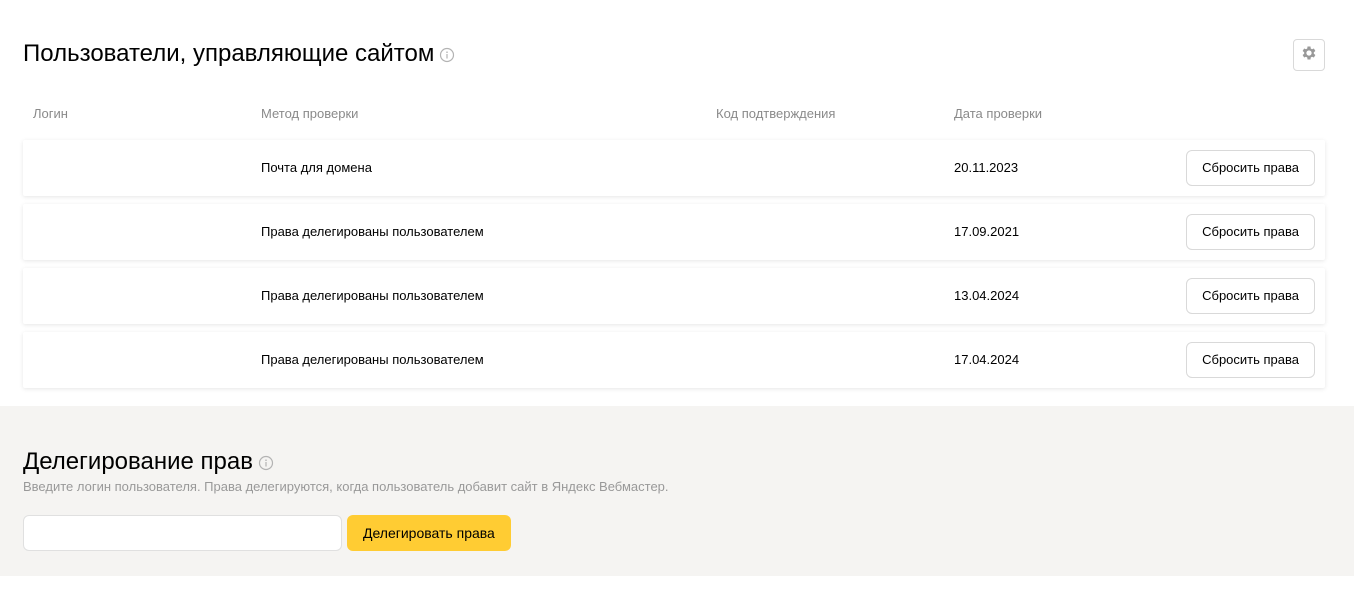  I want to click on delegate-rights-button: Делегировать права, so click(429, 533).